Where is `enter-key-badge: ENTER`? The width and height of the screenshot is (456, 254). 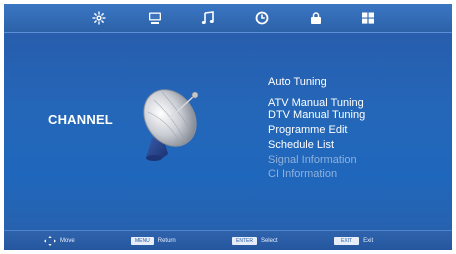
enter-key-badge: ENTER is located at coordinates (244, 241).